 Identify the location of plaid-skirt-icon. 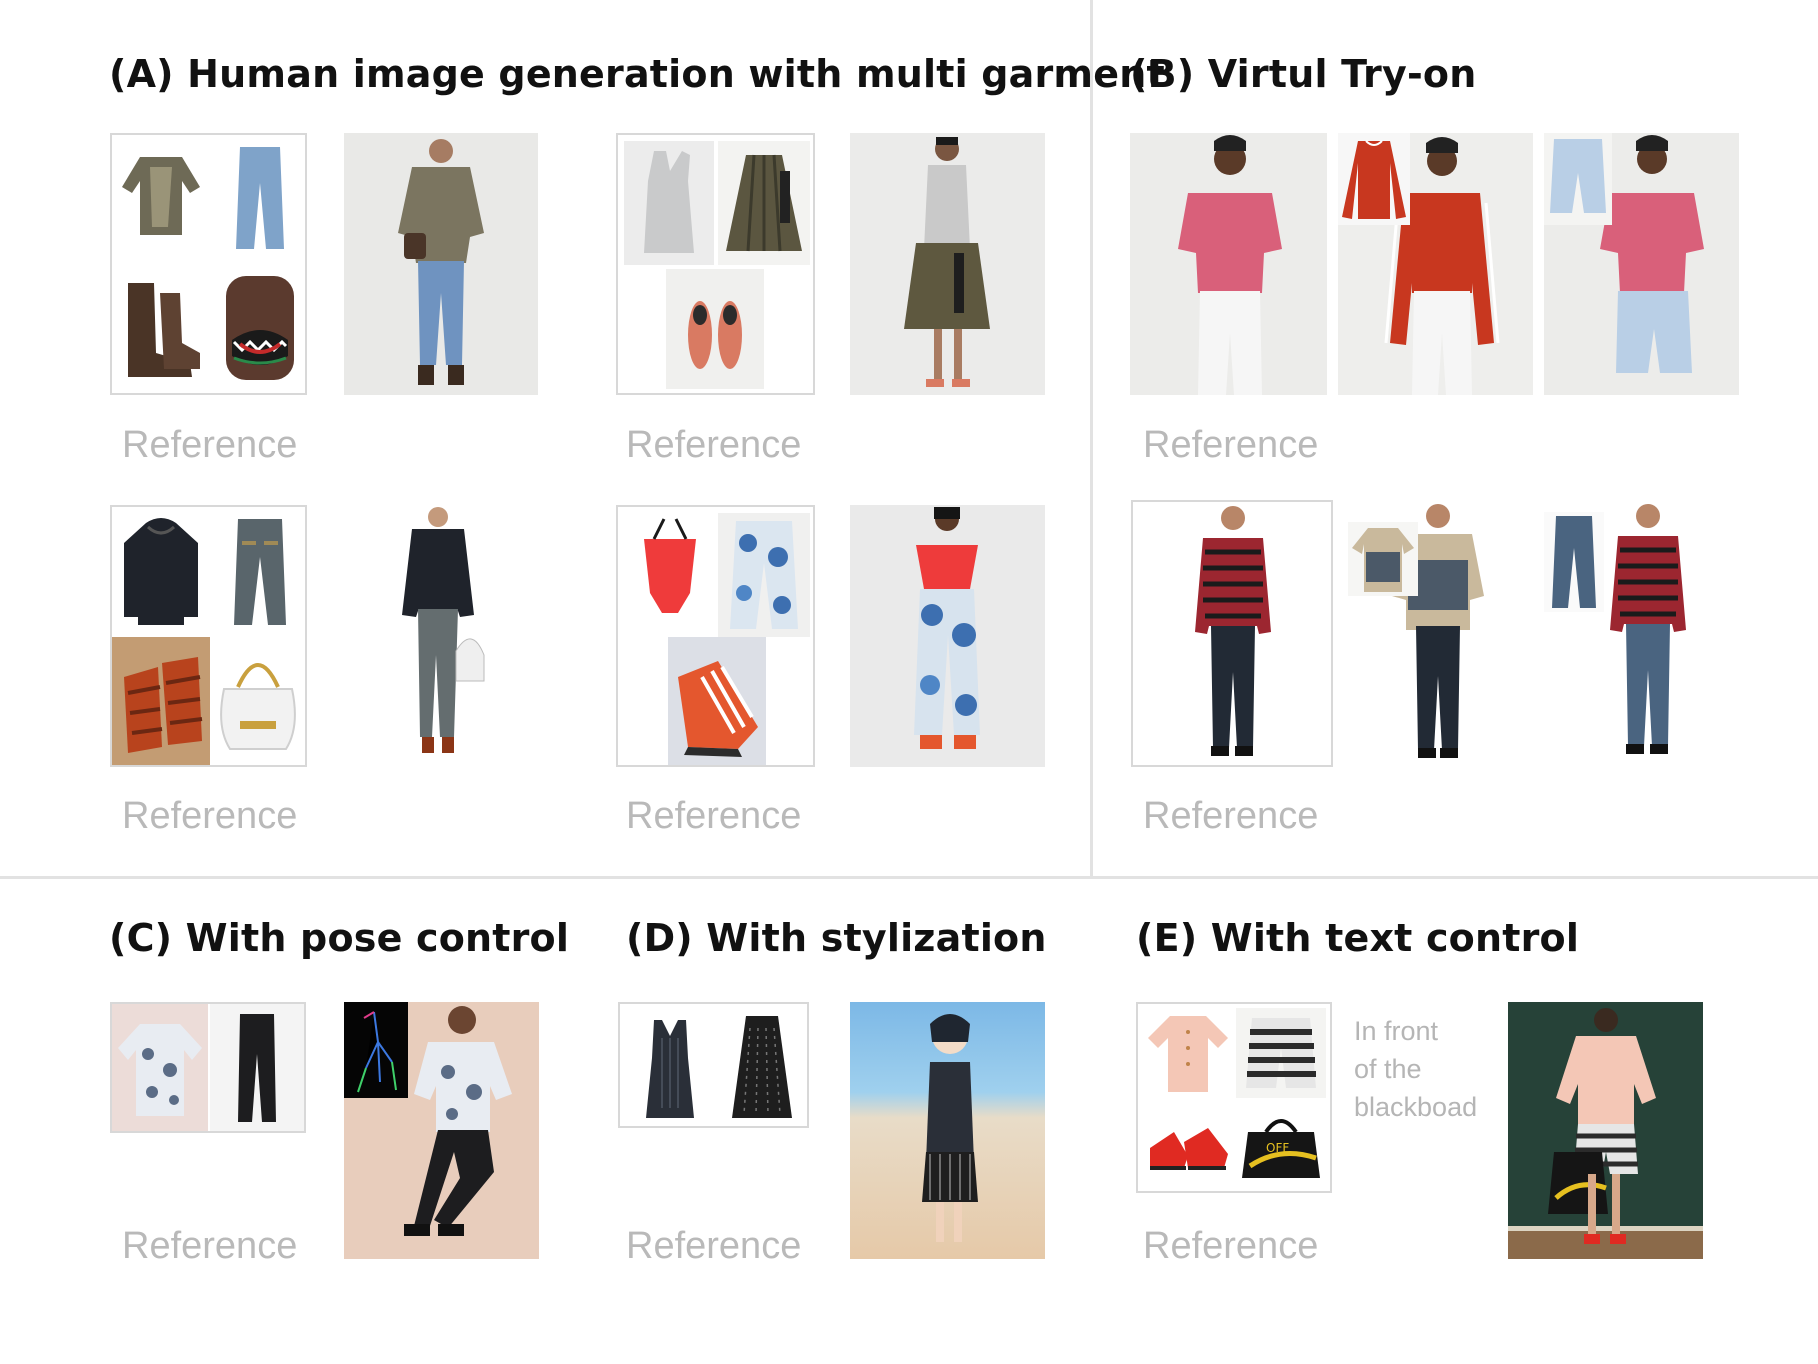
(764, 203).